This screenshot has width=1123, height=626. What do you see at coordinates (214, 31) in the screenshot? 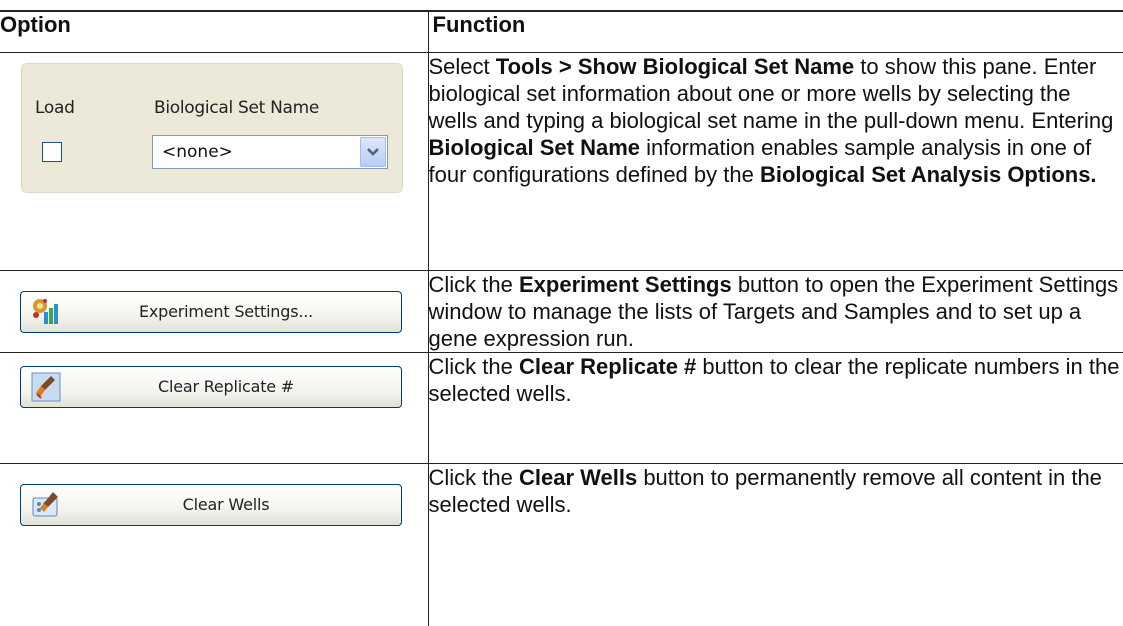
I see `header-option: Option` at bounding box center [214, 31].